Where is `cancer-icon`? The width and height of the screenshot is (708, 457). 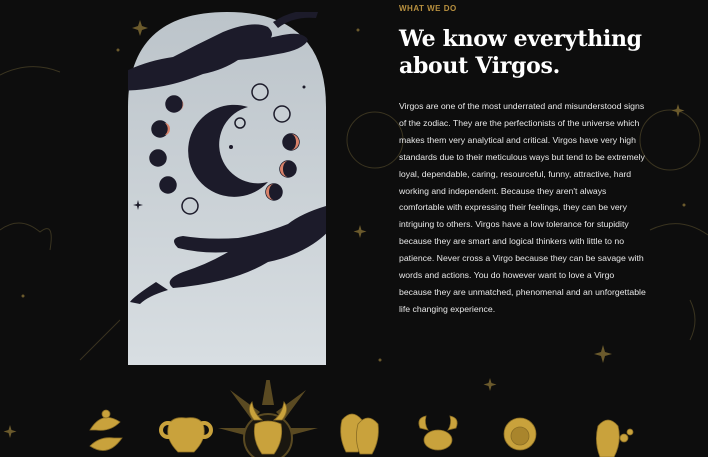
cancer-icon is located at coordinates (438, 433).